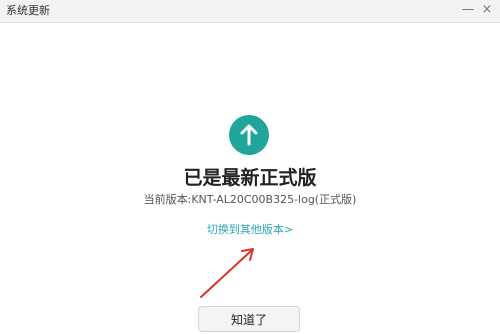 Image resolution: width=500 pixels, height=334 pixels. Describe the element at coordinates (249, 135) in the screenshot. I see `arrow-up-icon` at that location.